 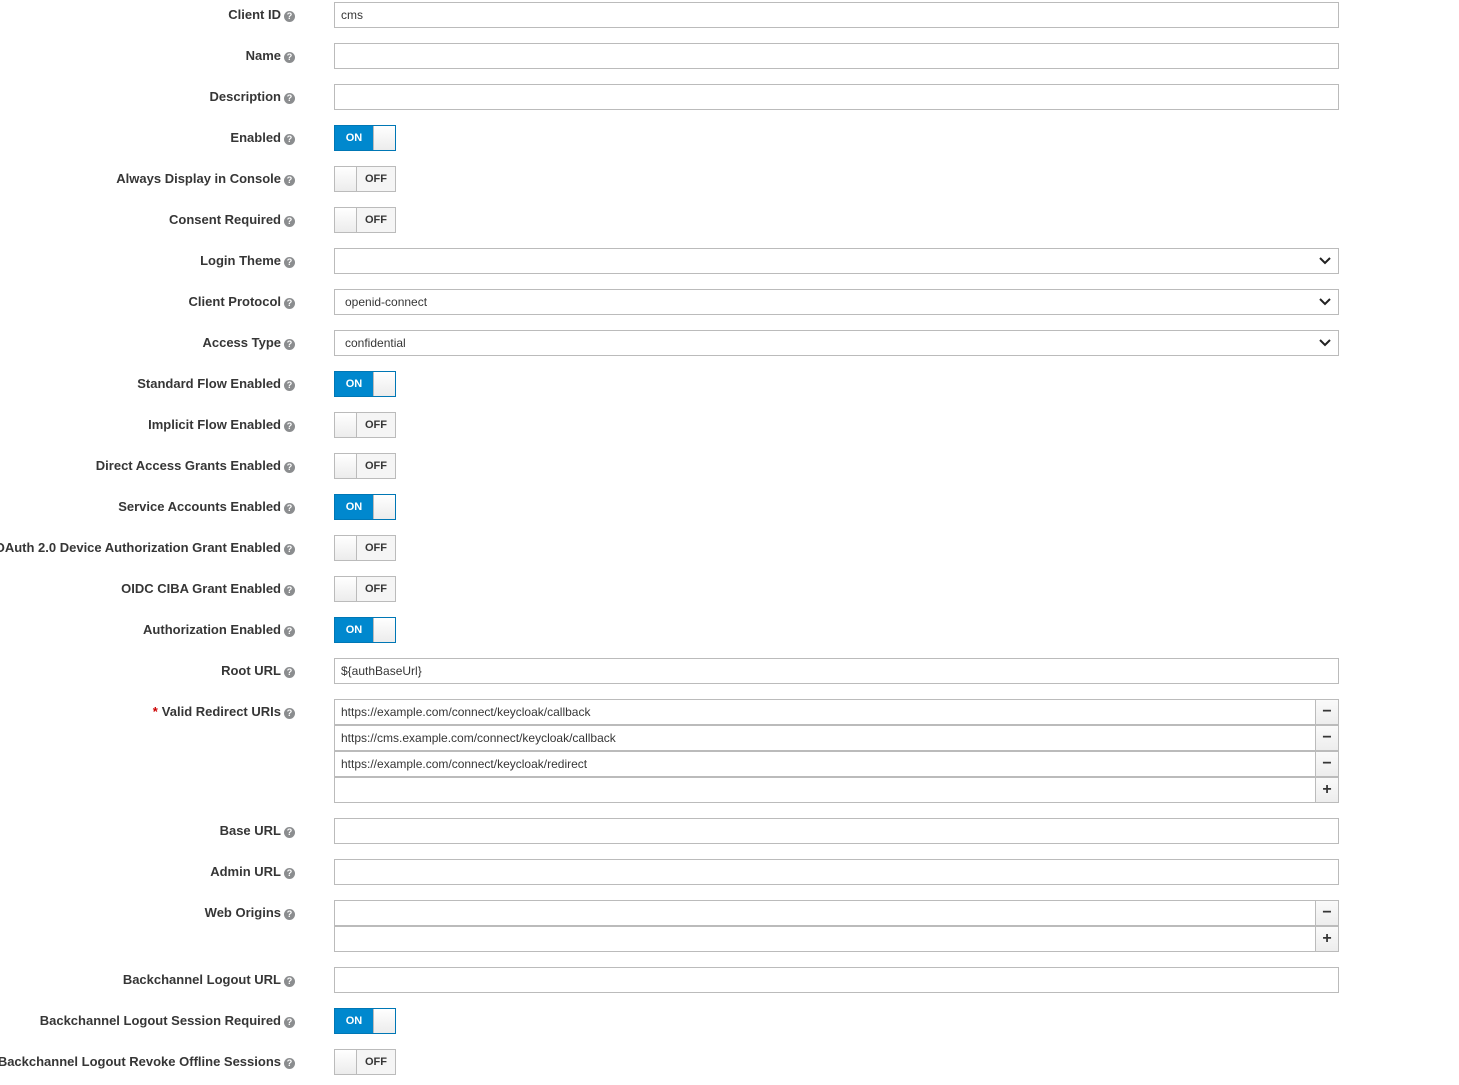 What do you see at coordinates (167, 1021) in the screenshot?
I see `backchannel-session-label: Backchannel Logout Session Required?` at bounding box center [167, 1021].